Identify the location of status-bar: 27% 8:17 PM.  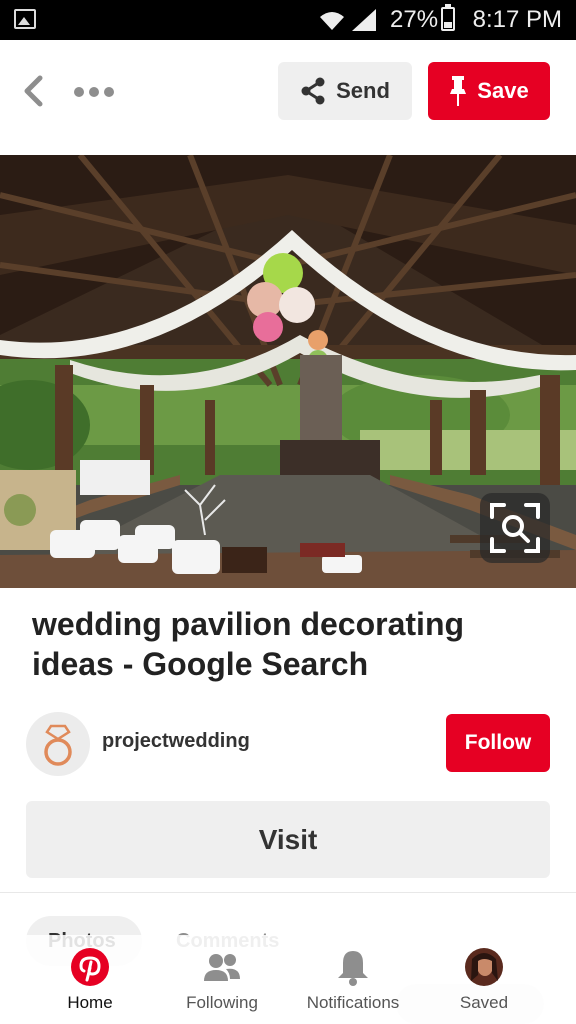
(288, 20).